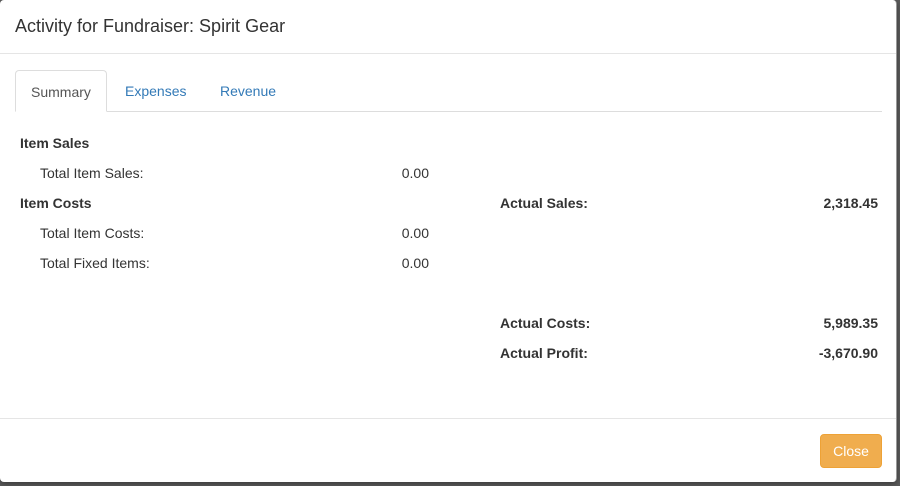  Describe the element at coordinates (544, 203) in the screenshot. I see `actual-sales-label: Actual Sales:` at that location.